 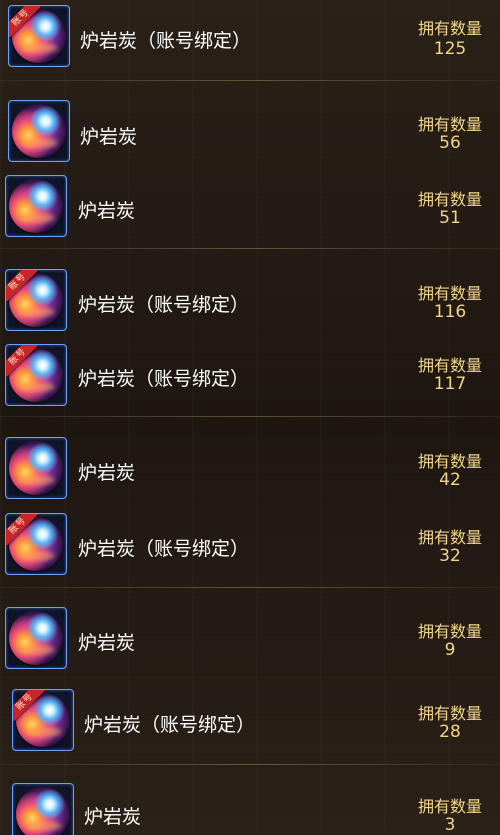 What do you see at coordinates (250, 467) in the screenshot?
I see `list-item: 炉岩炭 拥有数量 42` at bounding box center [250, 467].